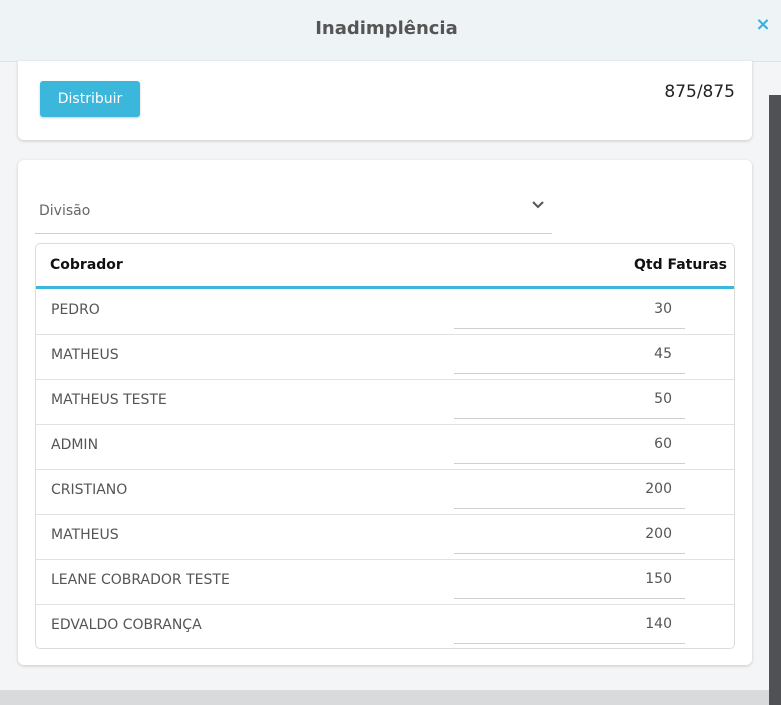  I want to click on table-row: LEANE COBRADOR TESTE, so click(385, 582).